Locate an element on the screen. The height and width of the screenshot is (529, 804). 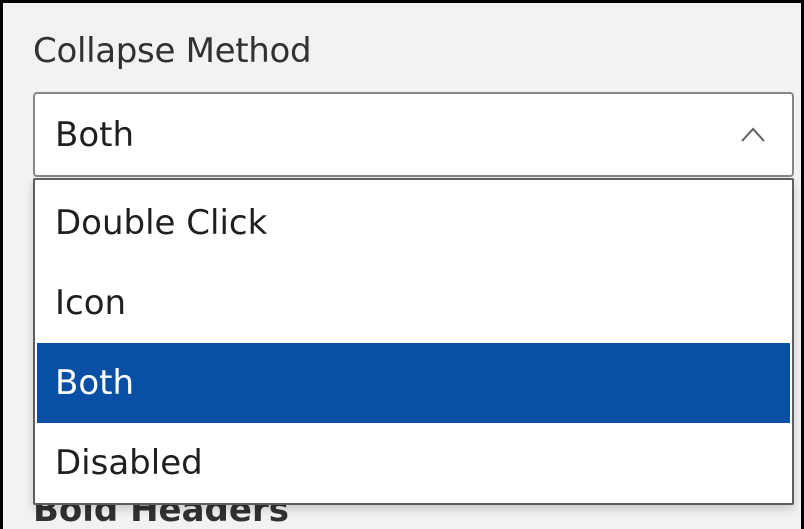
option-label: Double Click is located at coordinates (161, 223).